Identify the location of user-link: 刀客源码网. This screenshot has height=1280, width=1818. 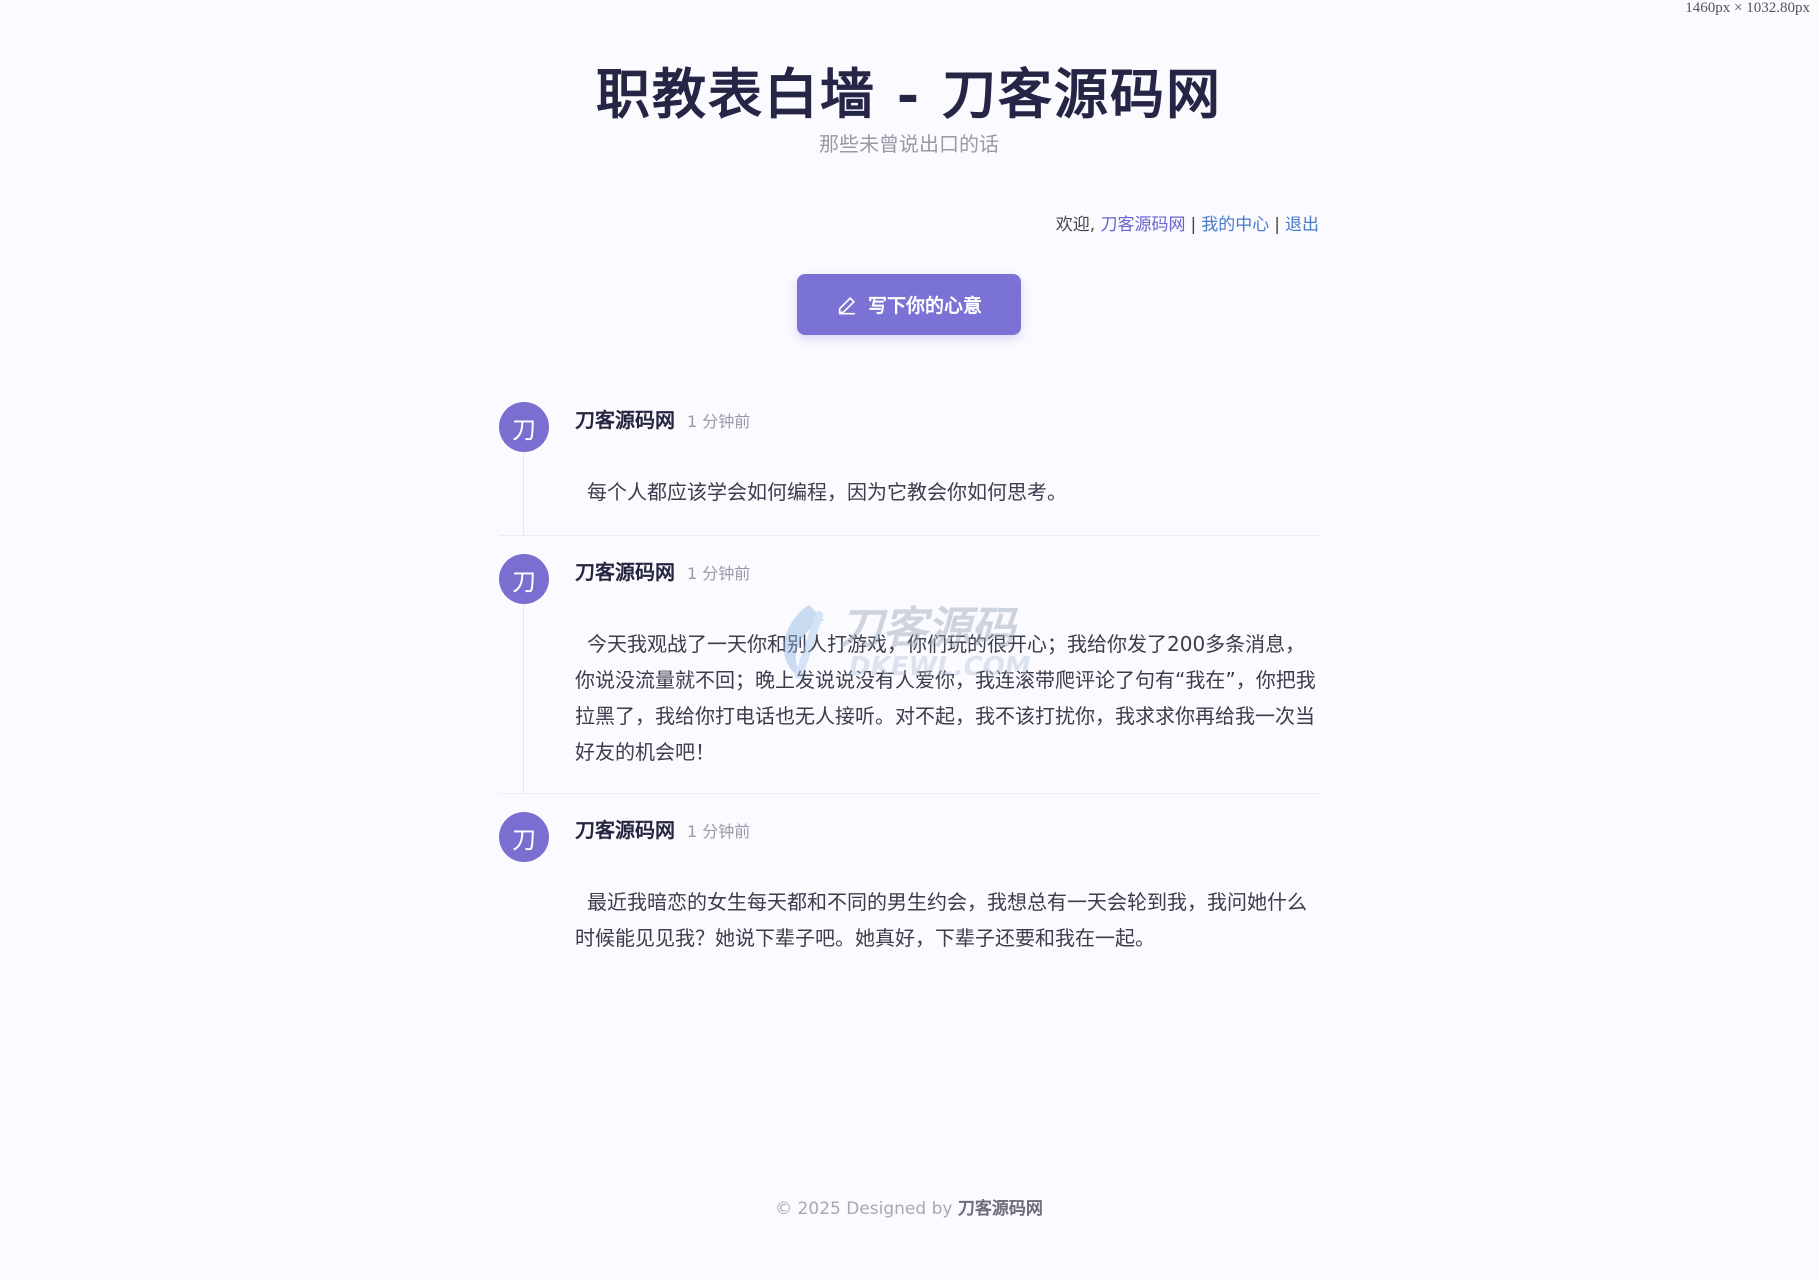
(1143, 225).